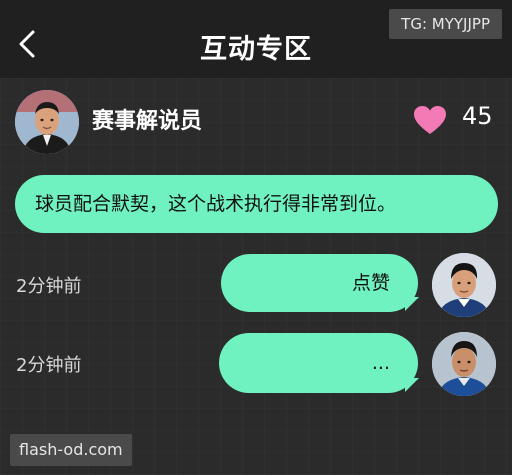  I want to click on like-count: 45, so click(477, 116).